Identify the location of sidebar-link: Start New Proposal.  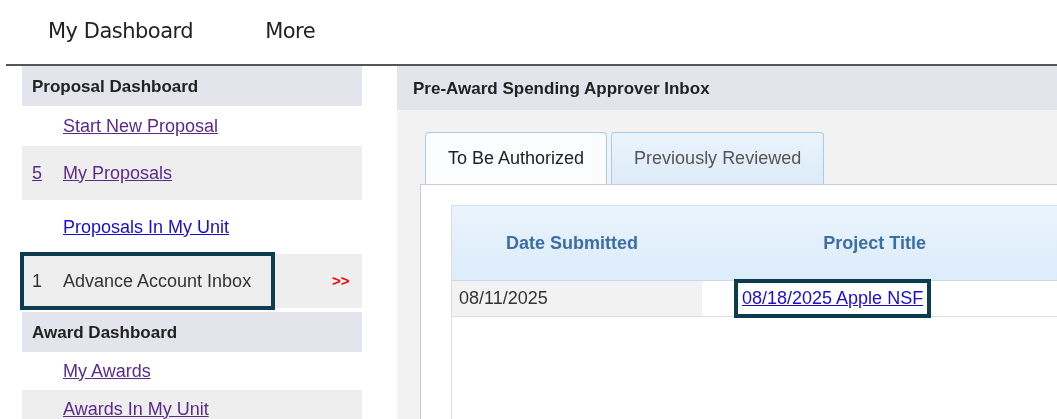
(141, 126).